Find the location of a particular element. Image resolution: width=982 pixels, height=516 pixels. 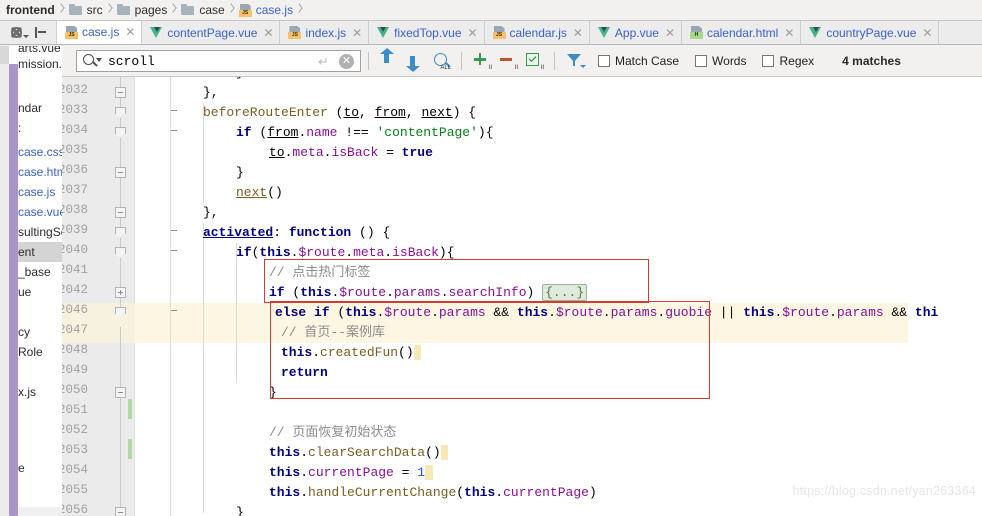

filter-icon is located at coordinates (575, 61).